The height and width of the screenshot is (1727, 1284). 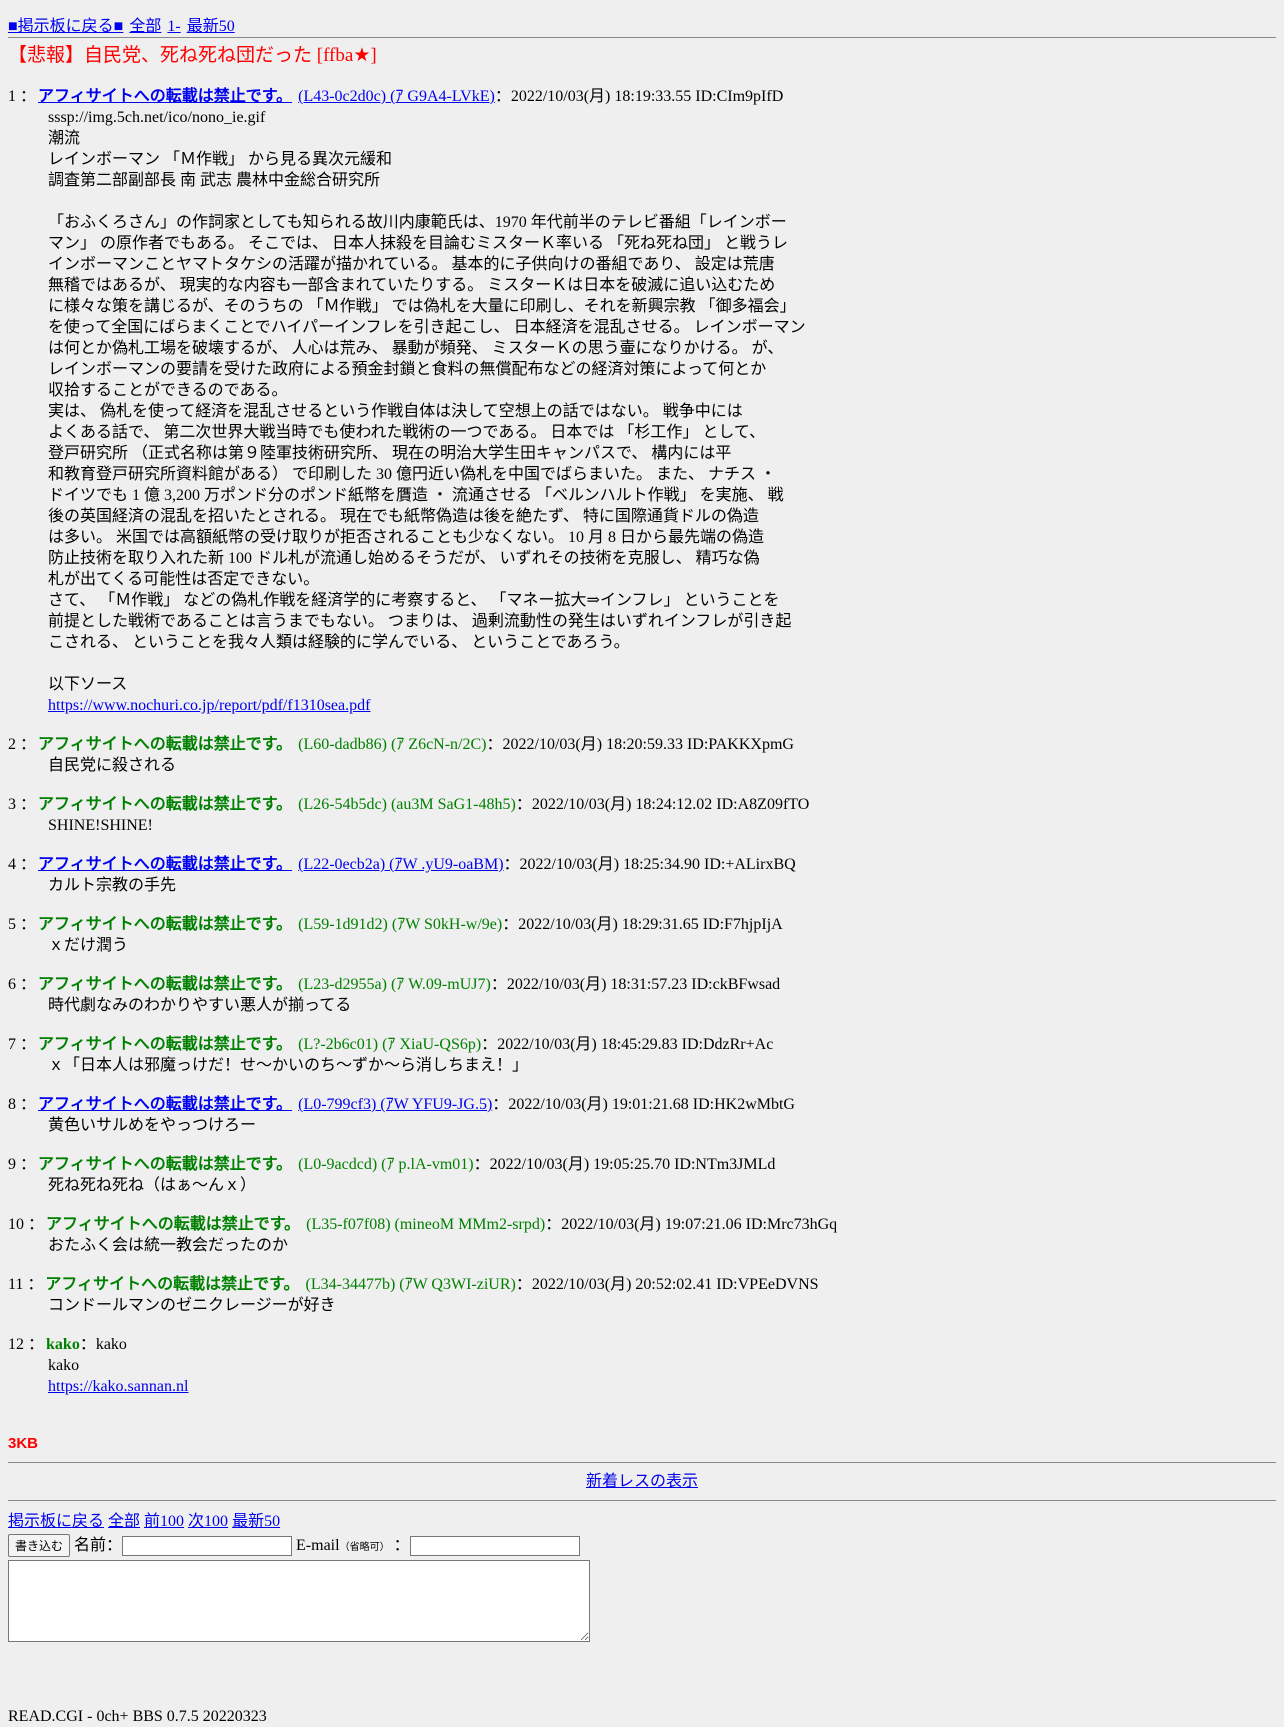 What do you see at coordinates (662, 1065) in the screenshot?
I see `post-body: ｘ「日本人は邪魔っけだ！せ～かいのち～ずか～ら消しちまえ！」` at bounding box center [662, 1065].